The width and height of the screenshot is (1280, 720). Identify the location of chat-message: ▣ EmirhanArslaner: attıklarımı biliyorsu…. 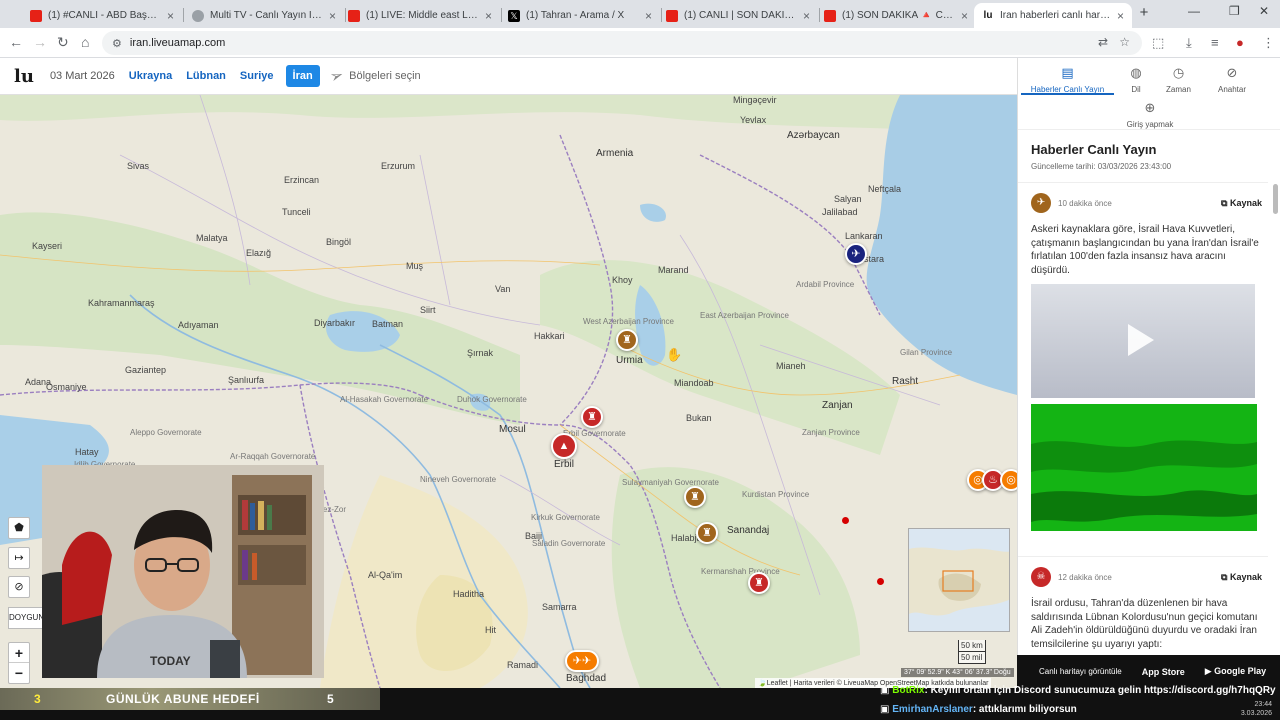
(978, 709).